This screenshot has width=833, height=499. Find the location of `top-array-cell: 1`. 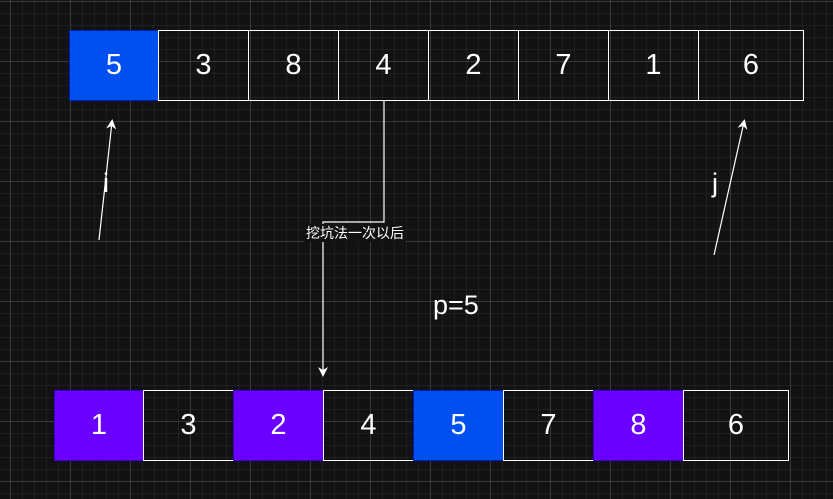

top-array-cell: 1 is located at coordinates (653, 65).